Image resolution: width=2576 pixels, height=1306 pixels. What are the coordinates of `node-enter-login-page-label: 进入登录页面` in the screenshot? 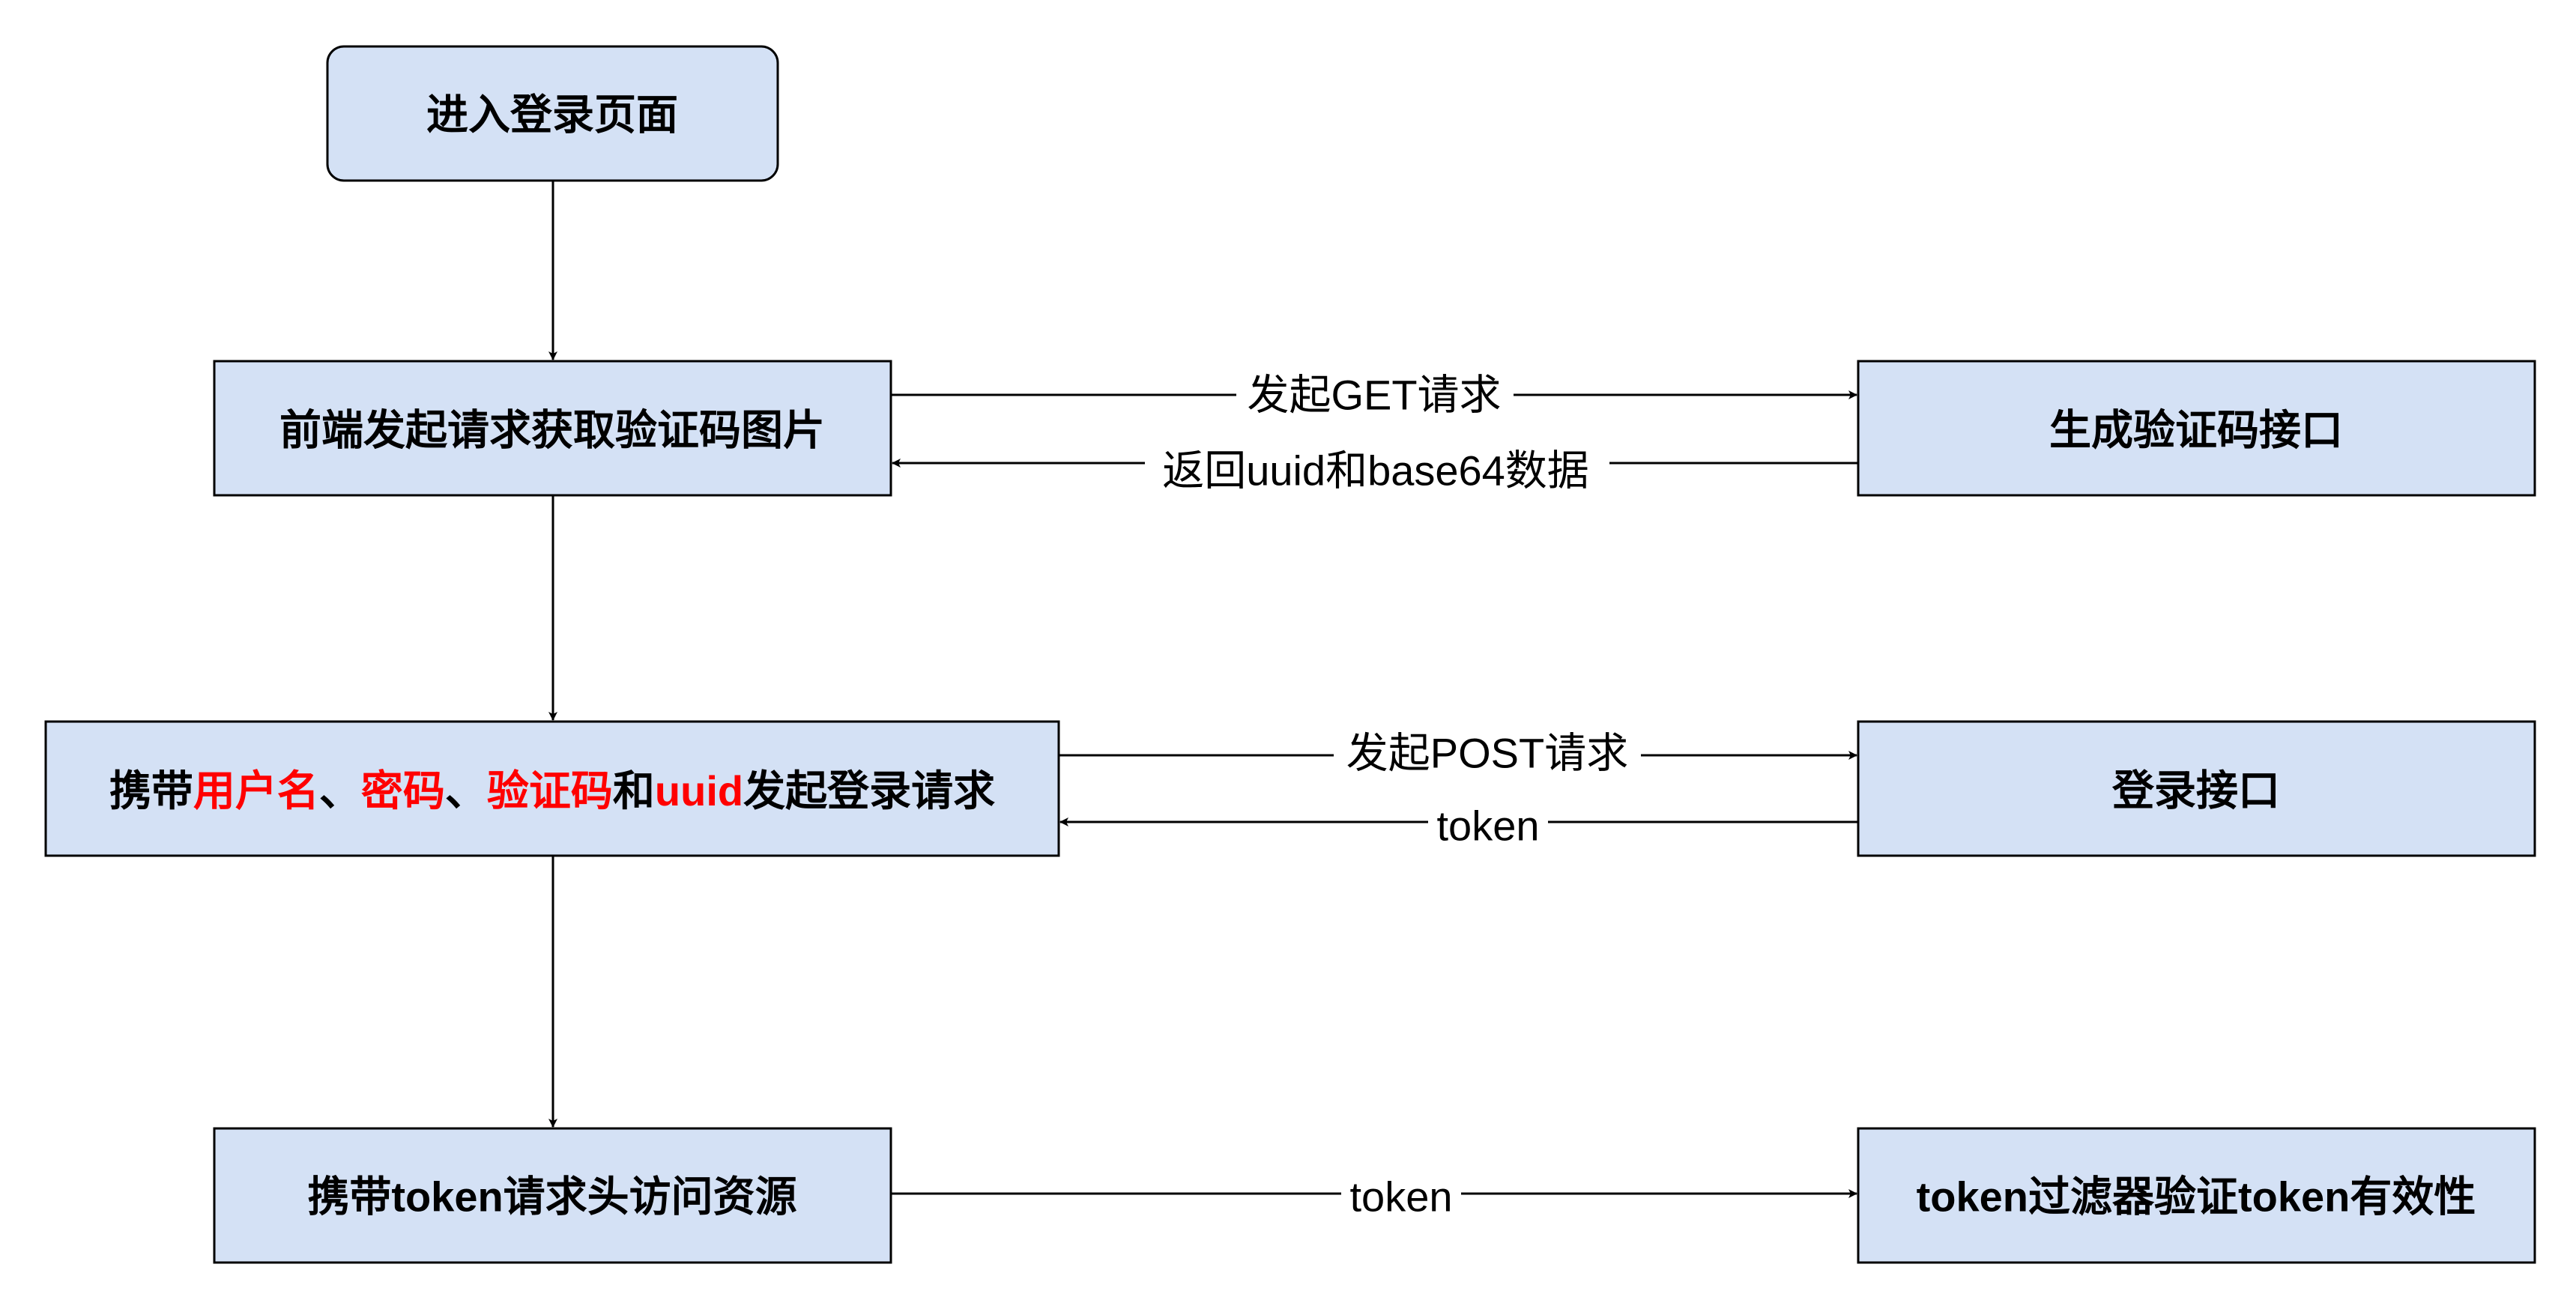 It's located at (552, 115).